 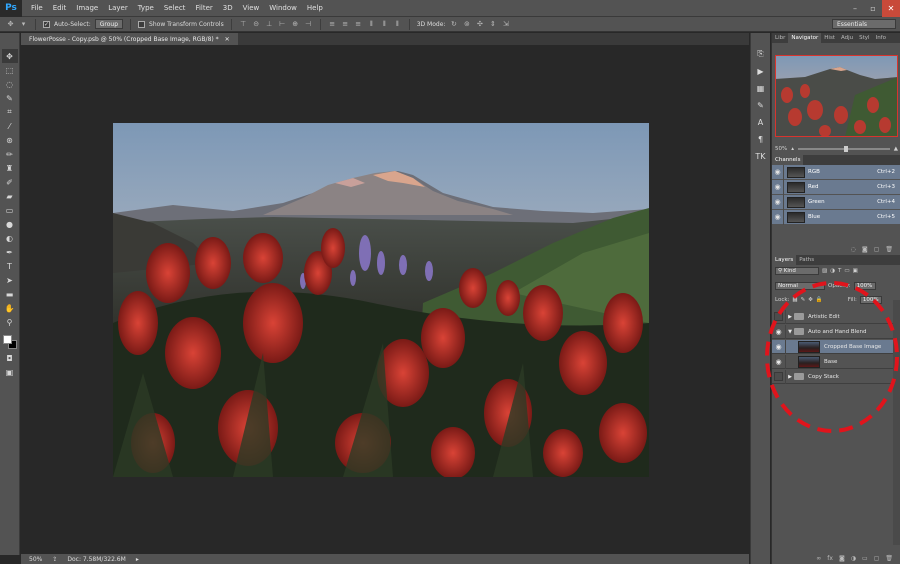 I want to click on layer-group-auto-and-hand-blend: ◉ ▼ Auto and Hand Blend, so click(x=832, y=331).